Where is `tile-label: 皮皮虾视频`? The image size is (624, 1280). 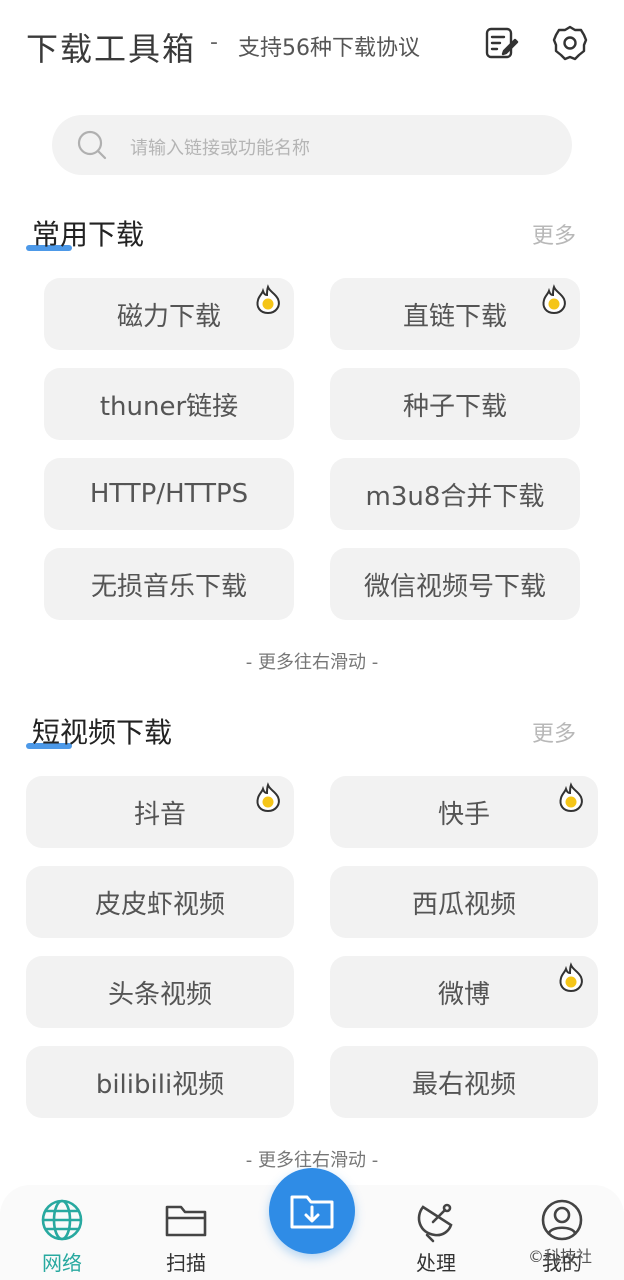
tile-label: 皮皮虾视频 is located at coordinates (159, 904).